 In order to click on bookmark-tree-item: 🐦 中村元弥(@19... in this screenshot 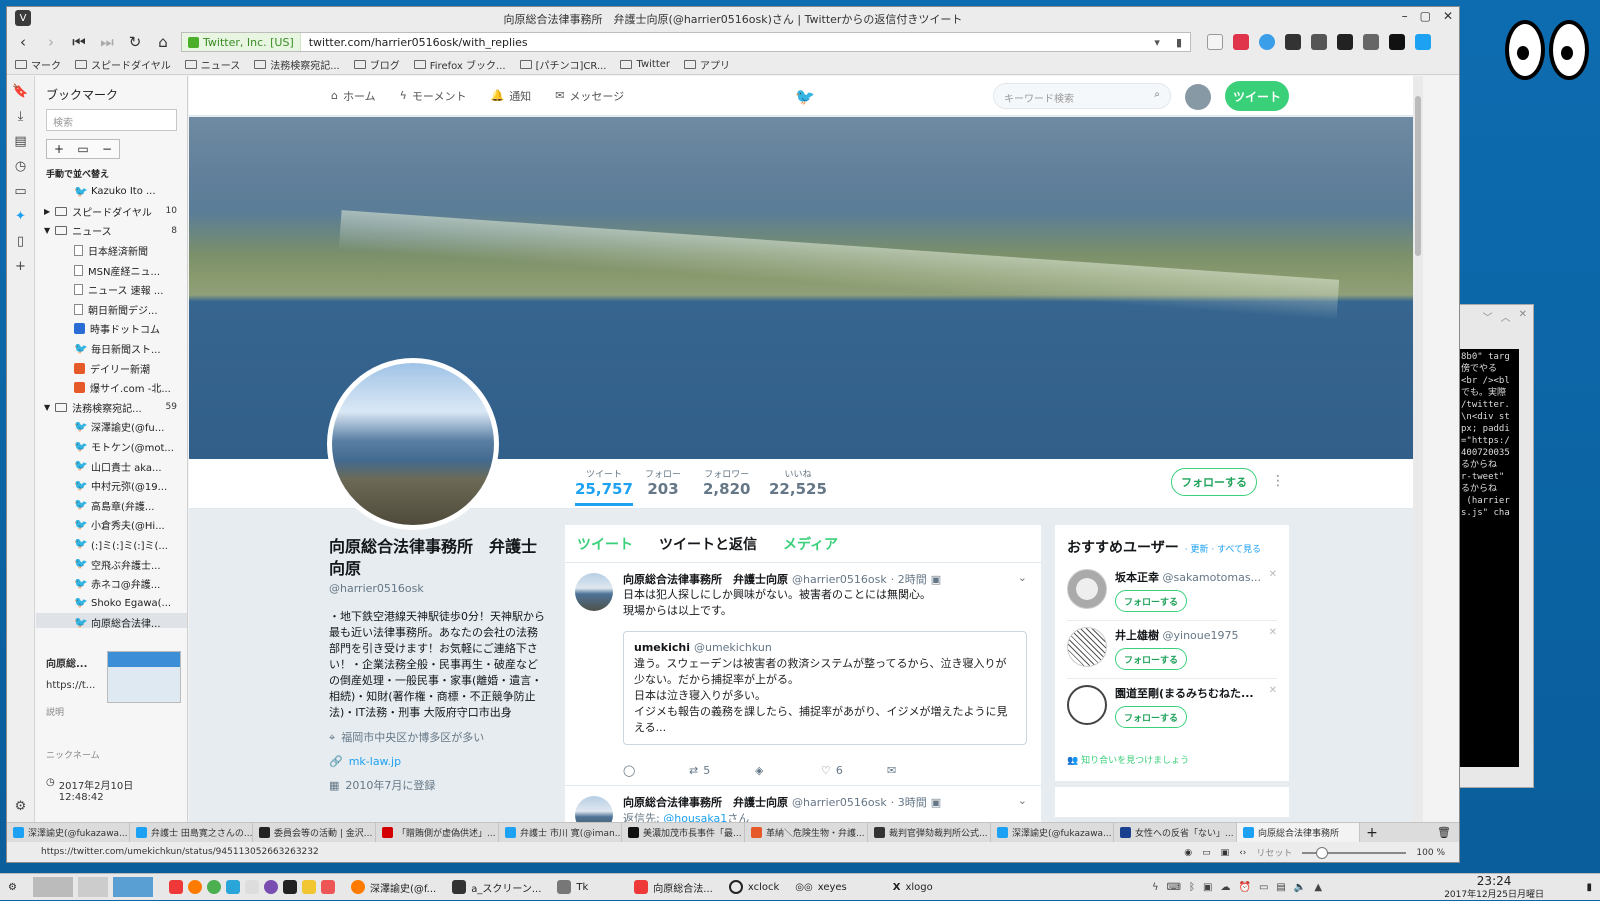, I will do `click(111, 486)`.